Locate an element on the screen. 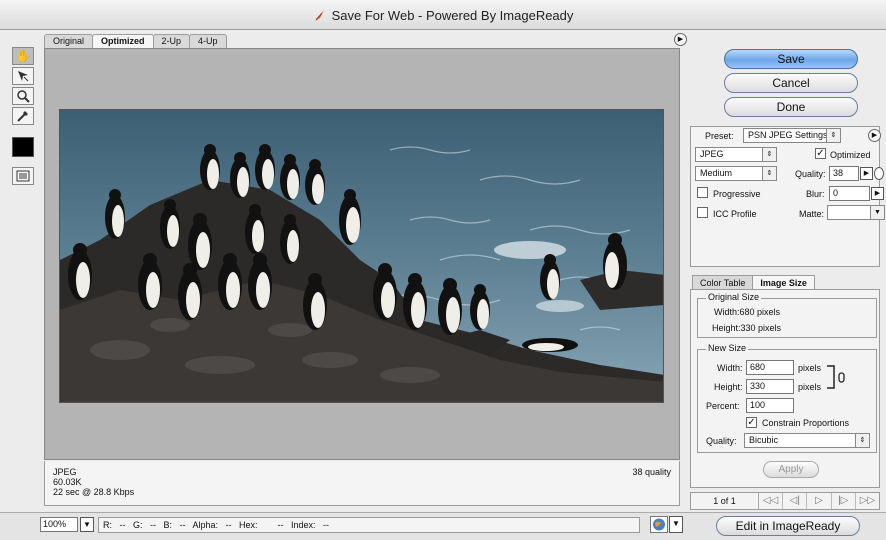 The width and height of the screenshot is (886, 540). preview-menu-icon: ▶ is located at coordinates (680, 39).